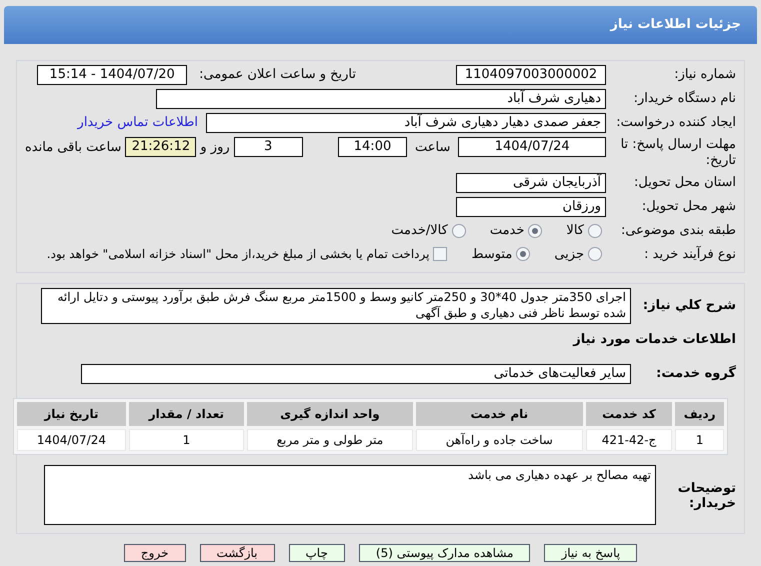 The width and height of the screenshot is (761, 566). I want to click on field-label: استان محل تحویل:, so click(684, 183).